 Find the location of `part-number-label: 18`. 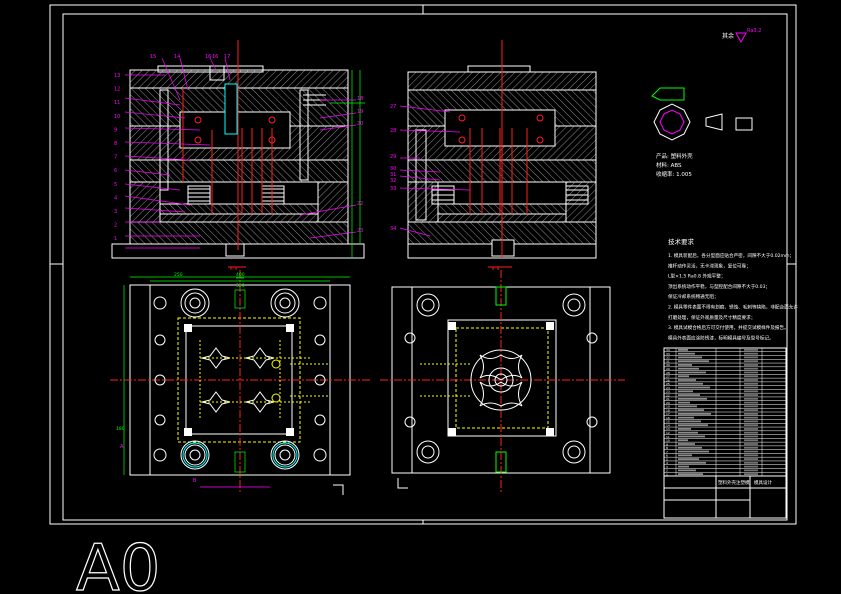

part-number-label: 18 is located at coordinates (360, 99).